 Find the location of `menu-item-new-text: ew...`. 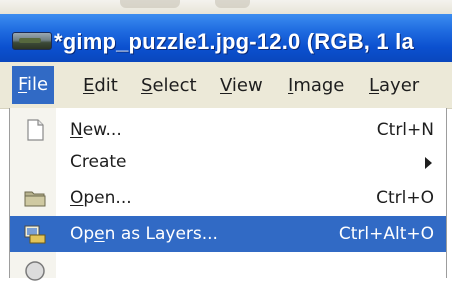

menu-item-new-text: ew... is located at coordinates (102, 130).